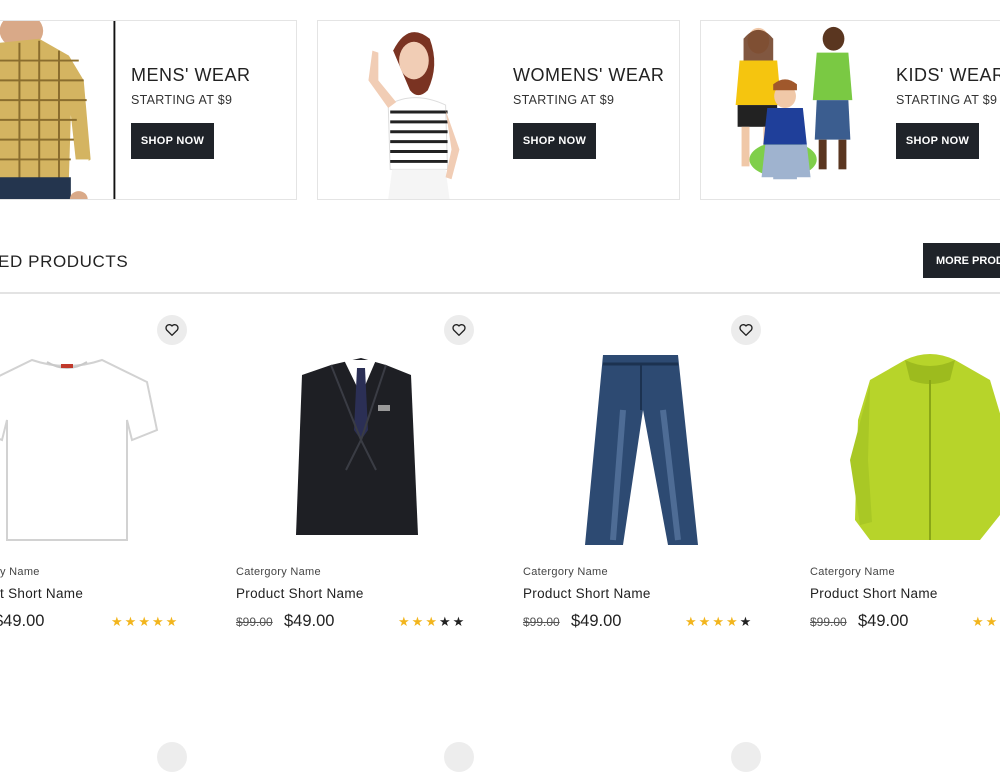 This screenshot has height=772, width=1000. What do you see at coordinates (41, 593) in the screenshot?
I see `product-name: t Short Name` at bounding box center [41, 593].